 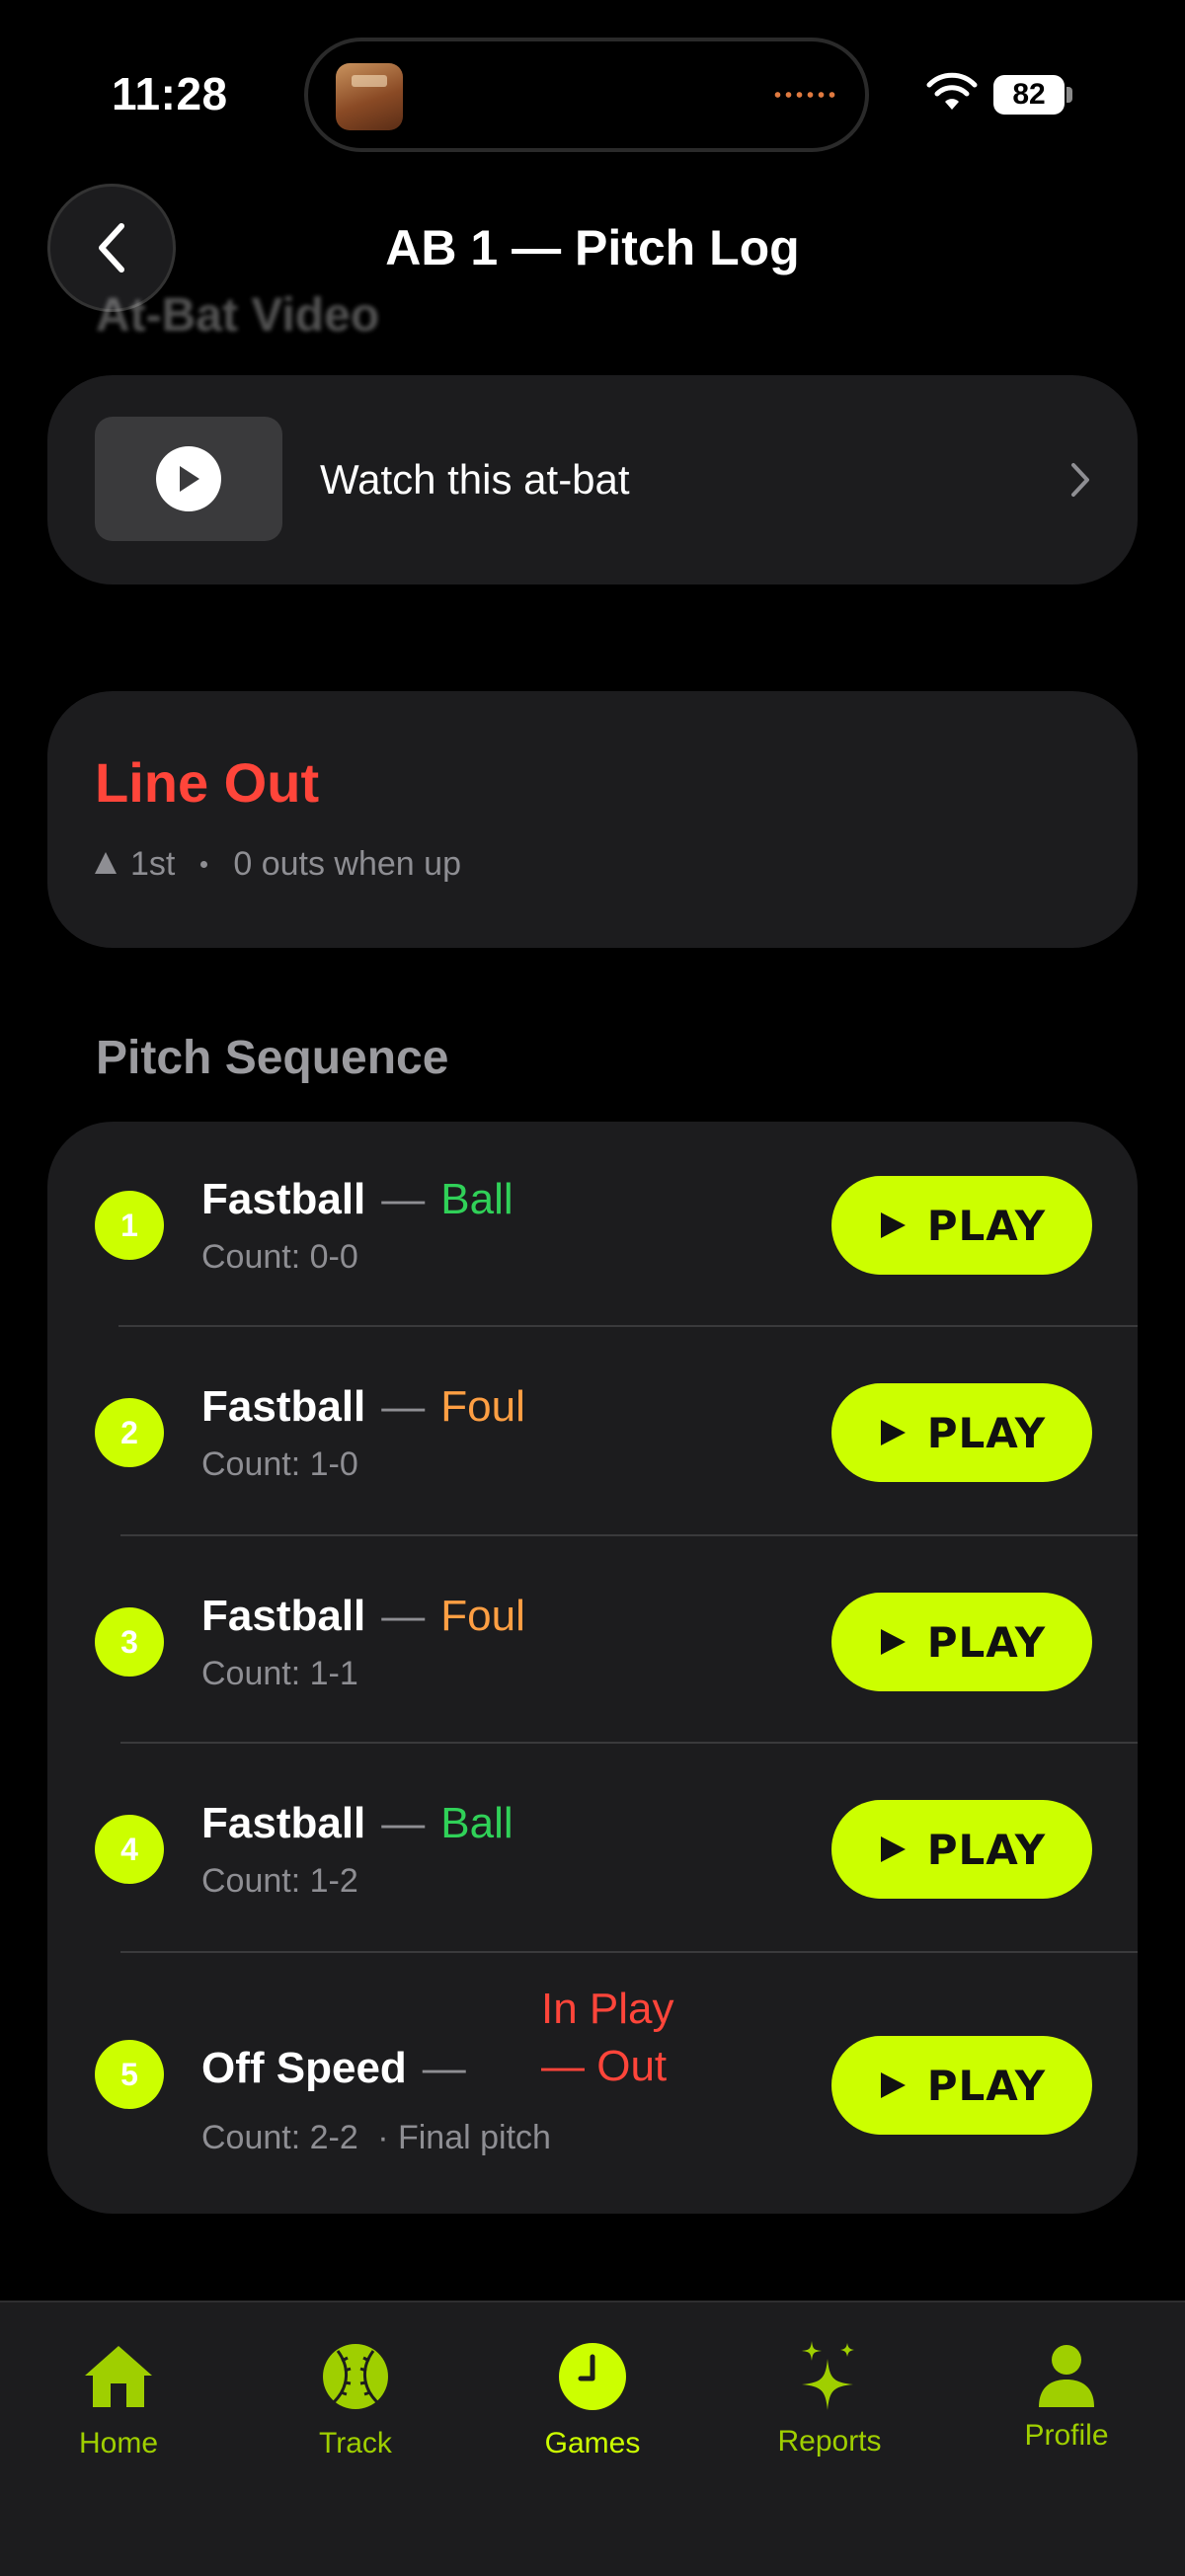 I want to click on video-thumbnail, so click(x=189, y=479).